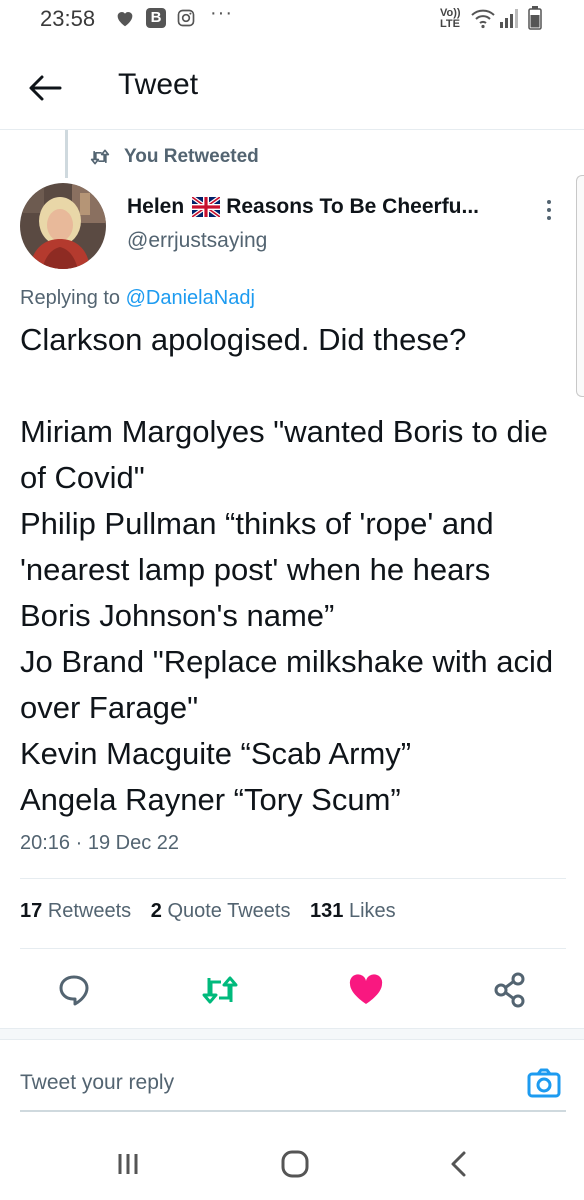 The image size is (584, 1200). Describe the element at coordinates (372, 911) in the screenshot. I see `likes-label: Likes` at that location.